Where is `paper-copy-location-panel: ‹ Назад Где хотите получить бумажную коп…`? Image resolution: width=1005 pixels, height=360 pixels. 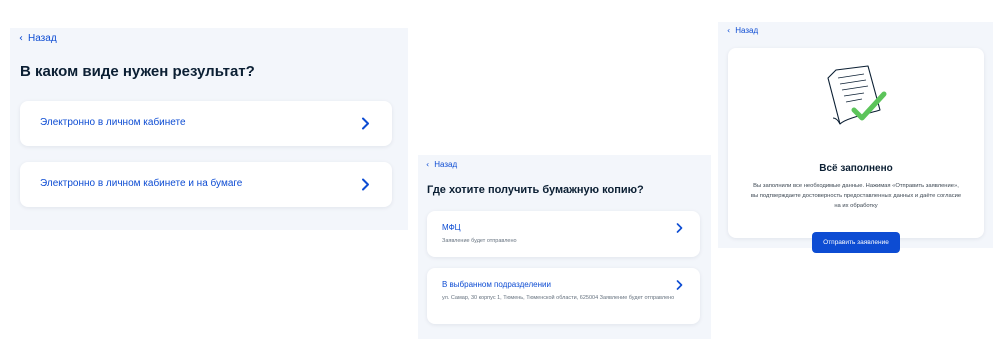 paper-copy-location-panel: ‹ Назад Где хотите получить бумажную коп… is located at coordinates (564, 247).